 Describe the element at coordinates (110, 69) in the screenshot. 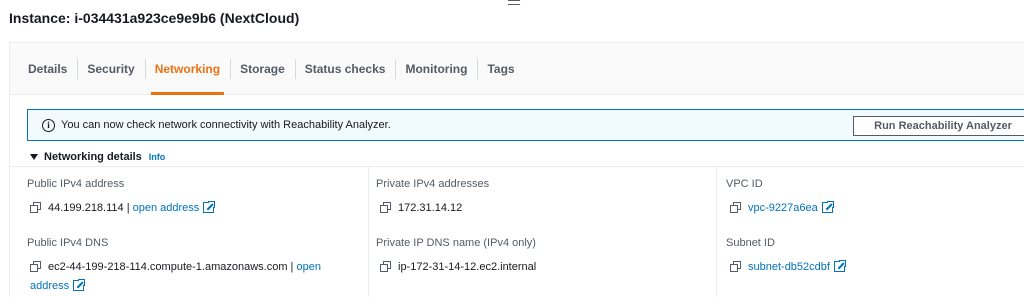

I see `tab-security: Security` at that location.